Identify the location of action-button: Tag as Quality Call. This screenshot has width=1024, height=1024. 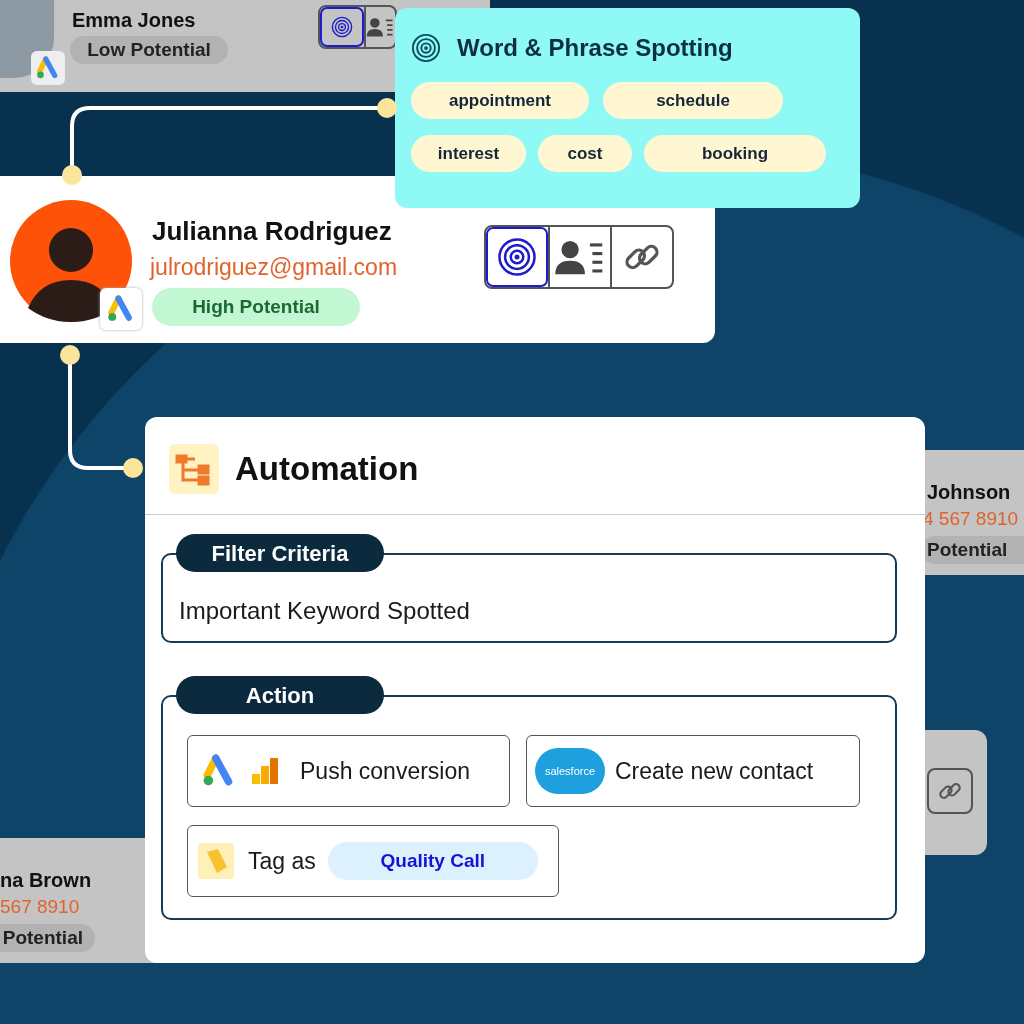
(373, 861).